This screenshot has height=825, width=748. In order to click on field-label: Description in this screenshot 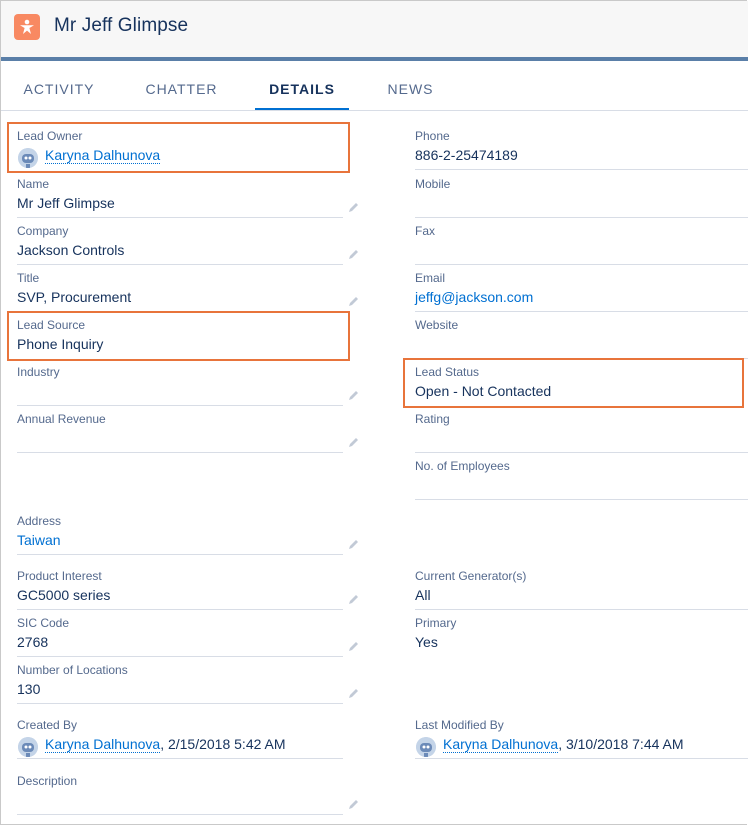, I will do `click(47, 781)`.